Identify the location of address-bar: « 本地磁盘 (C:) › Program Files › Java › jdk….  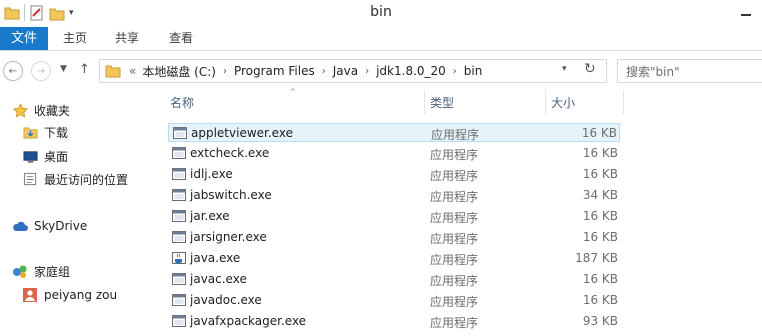
(353, 71).